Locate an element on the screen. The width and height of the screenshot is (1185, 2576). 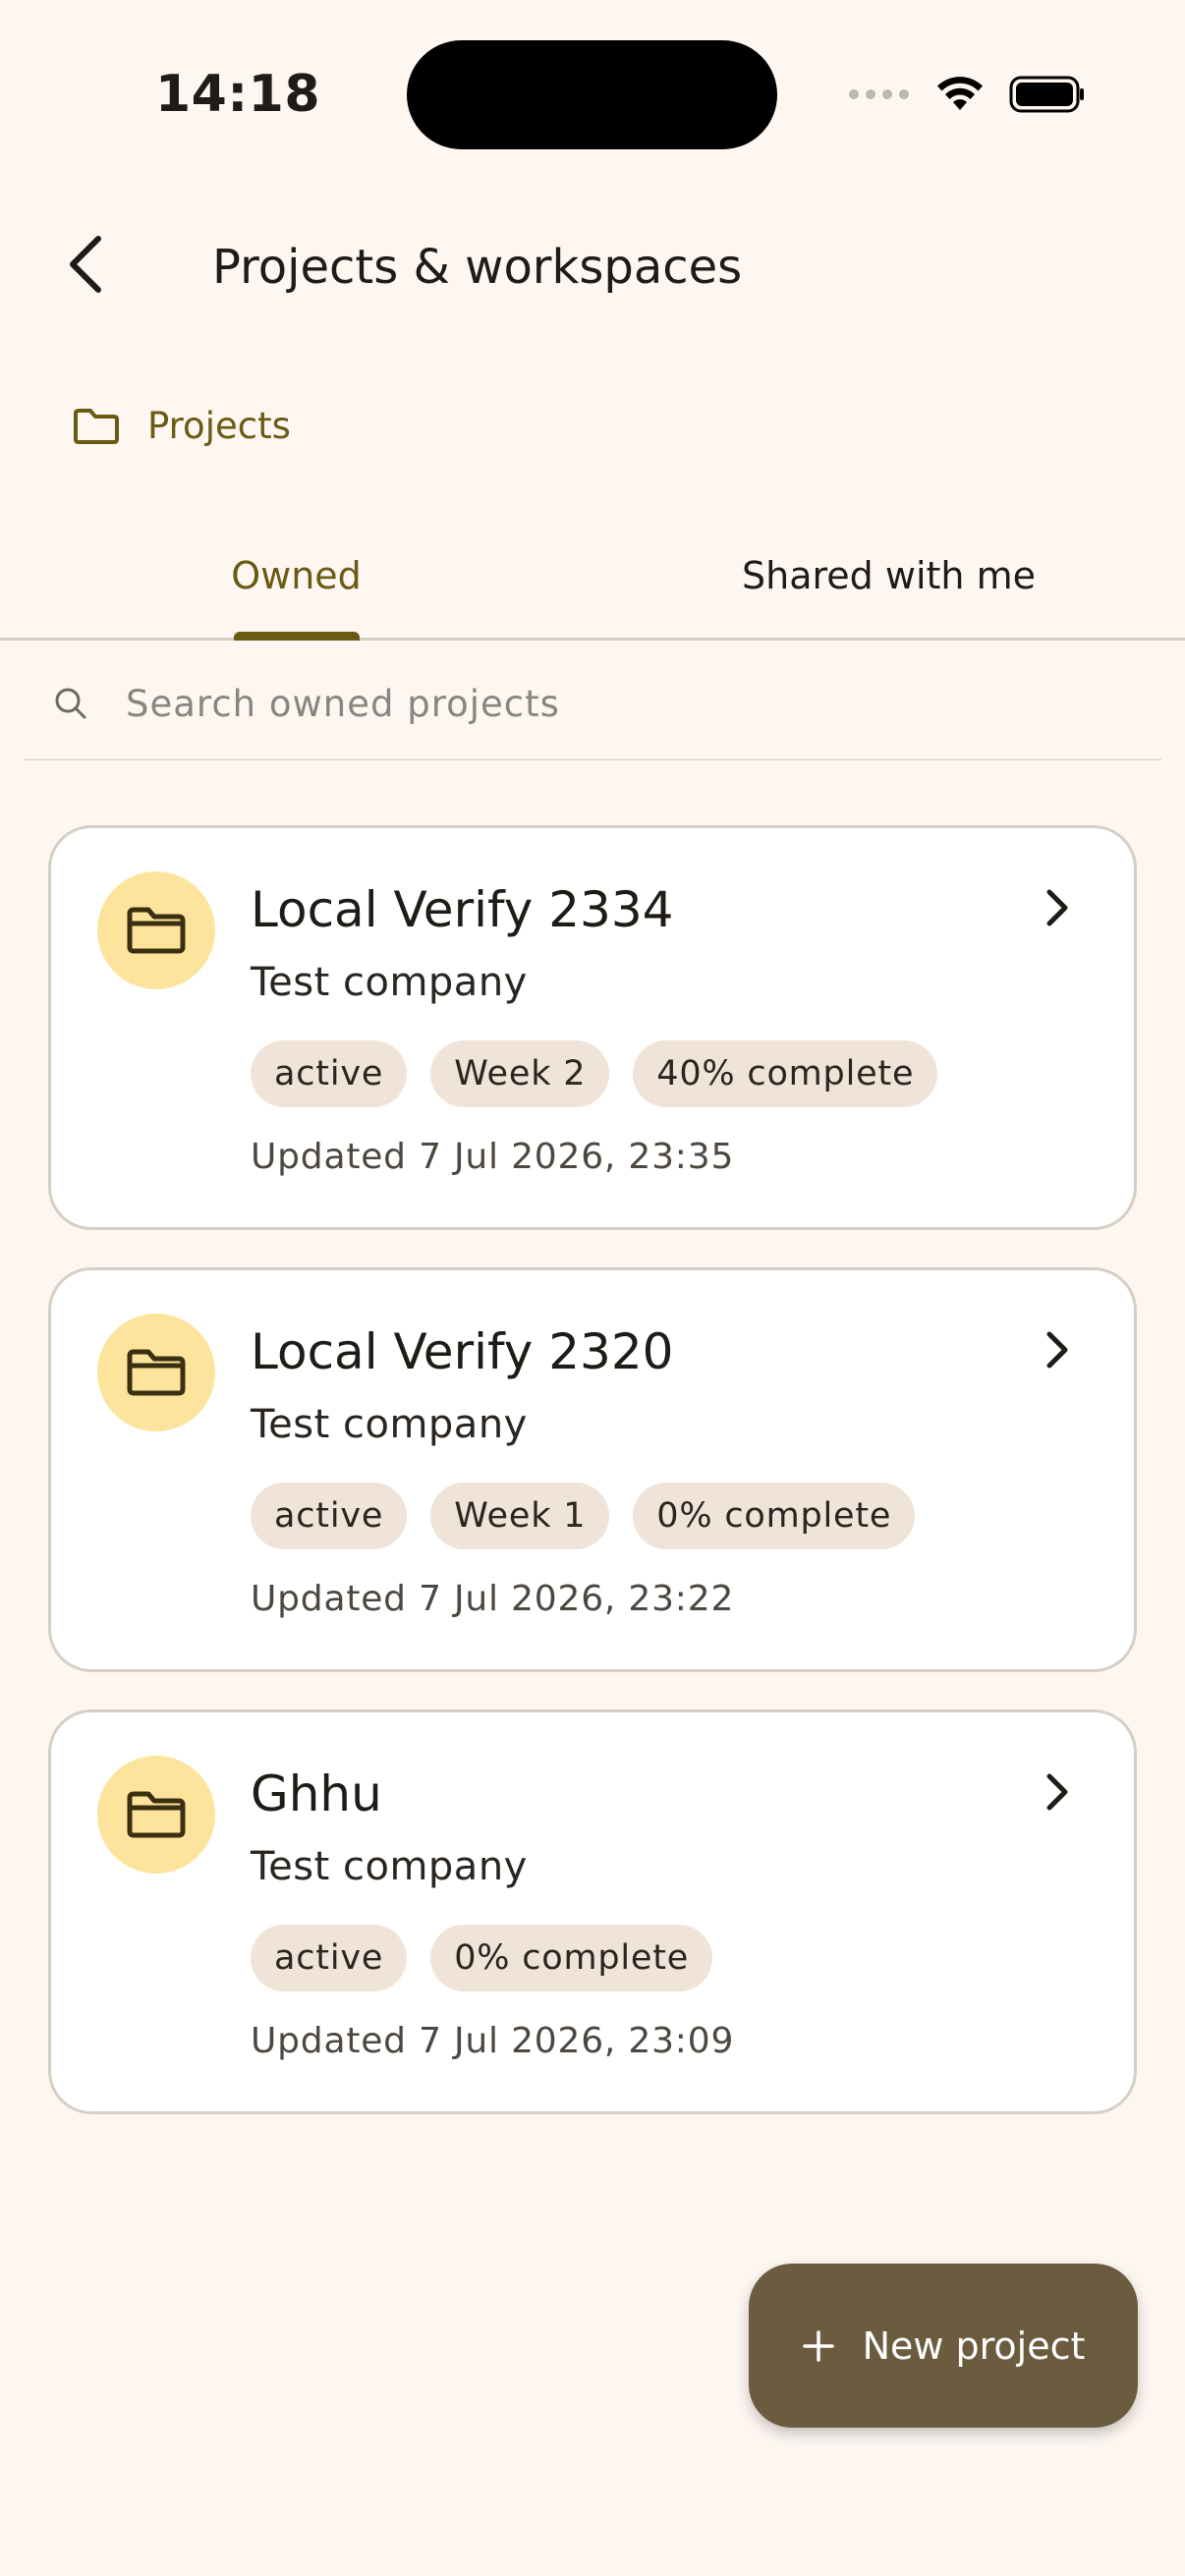
search-input is located at coordinates (568, 703).